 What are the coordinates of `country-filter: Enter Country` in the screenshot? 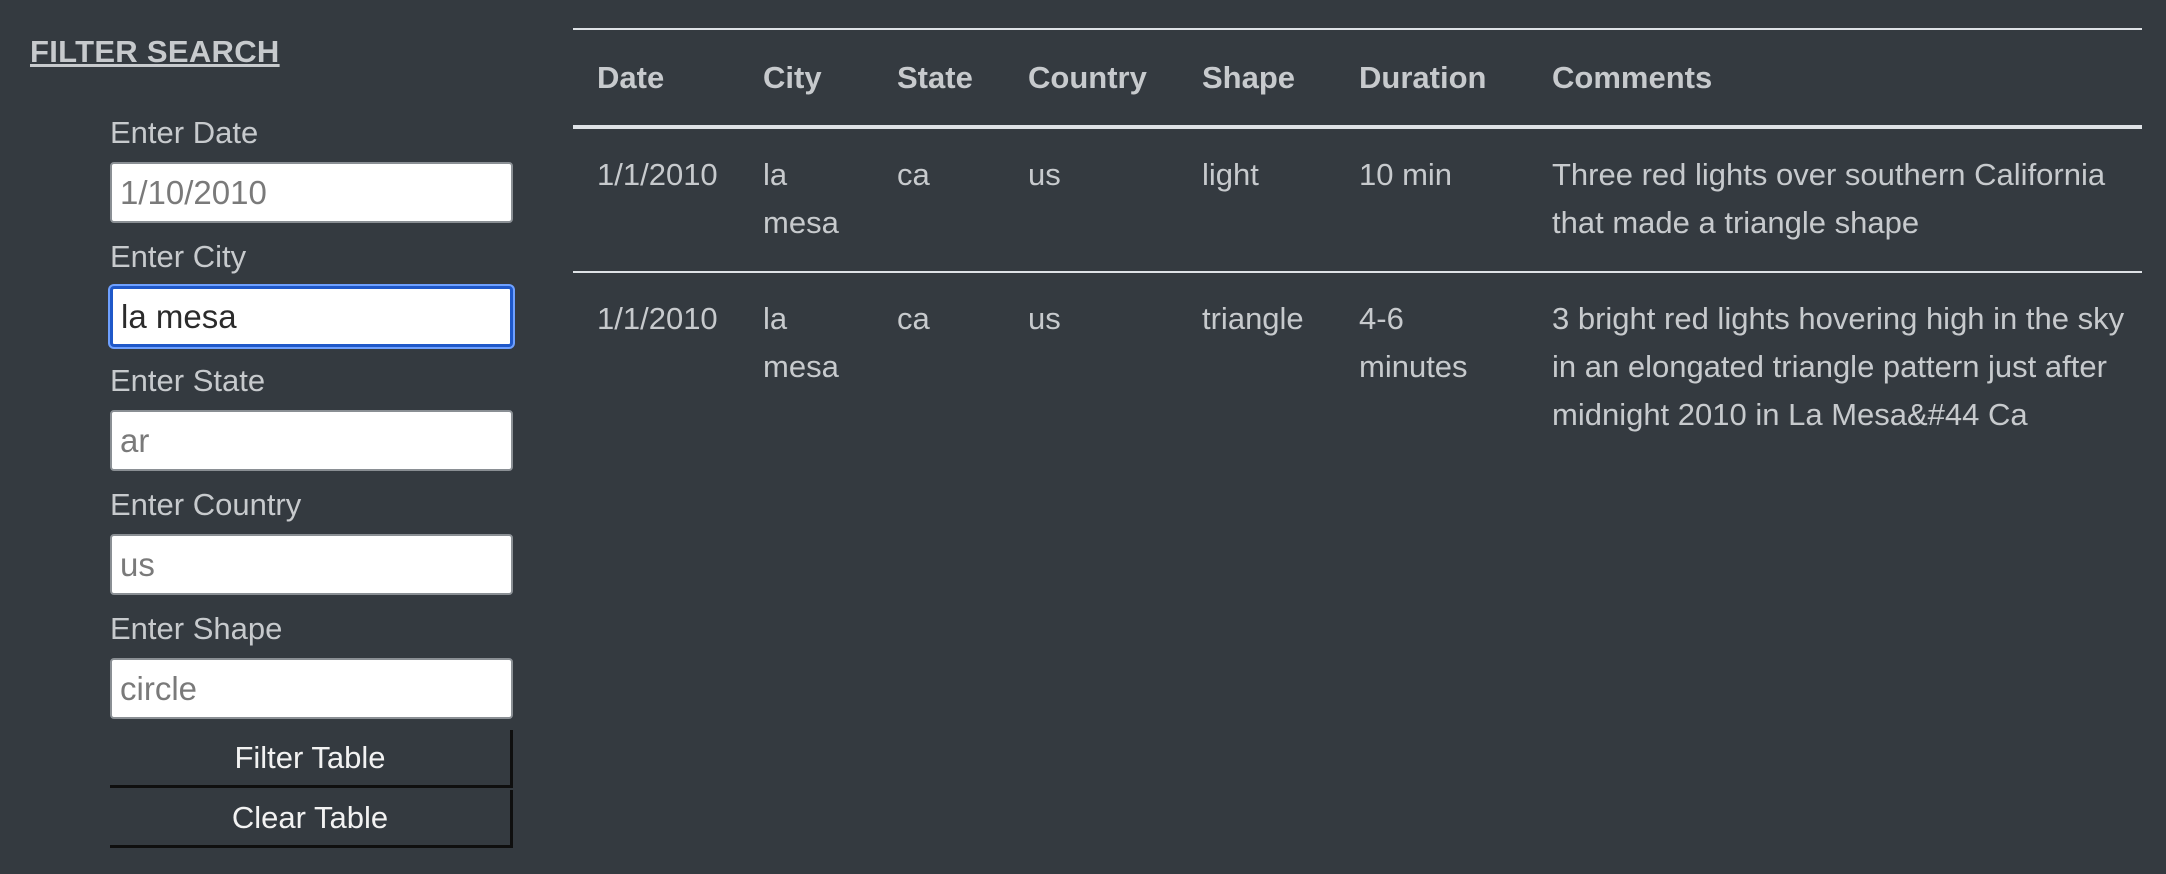 It's located at (311, 546).